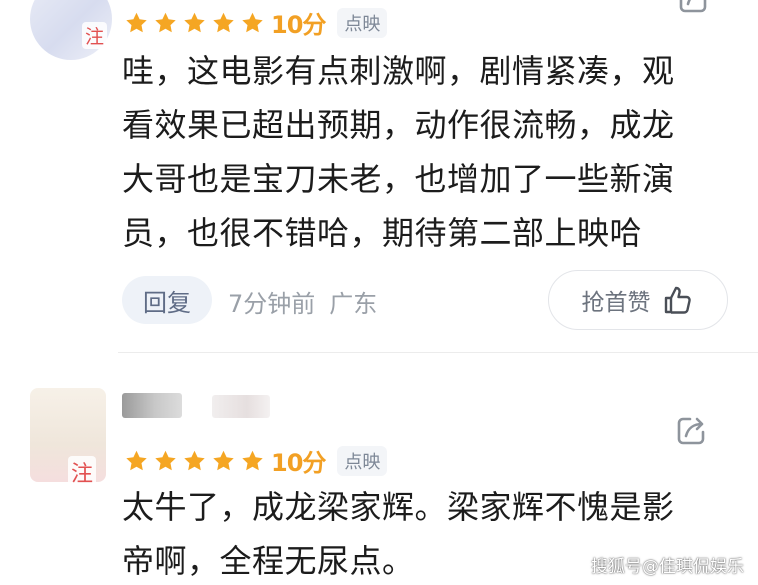 The image size is (758, 585). I want to click on reply-button: 回复, so click(167, 300).